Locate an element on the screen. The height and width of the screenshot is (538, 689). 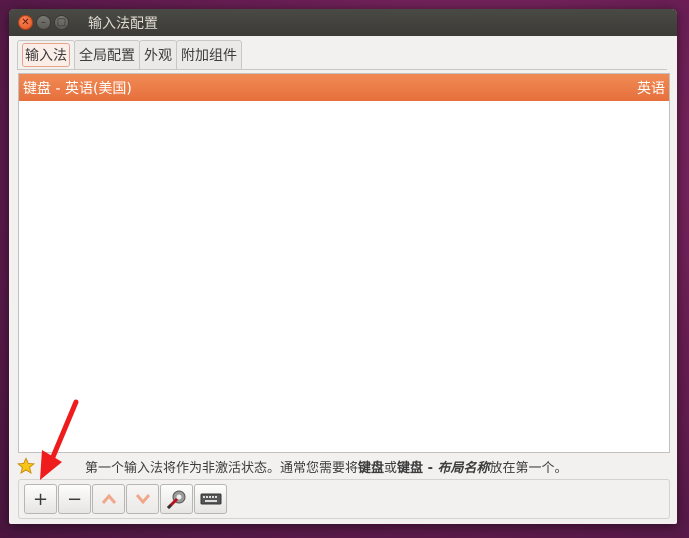
list-item: 键盘 - 英语(美国) 英语 is located at coordinates (344, 87).